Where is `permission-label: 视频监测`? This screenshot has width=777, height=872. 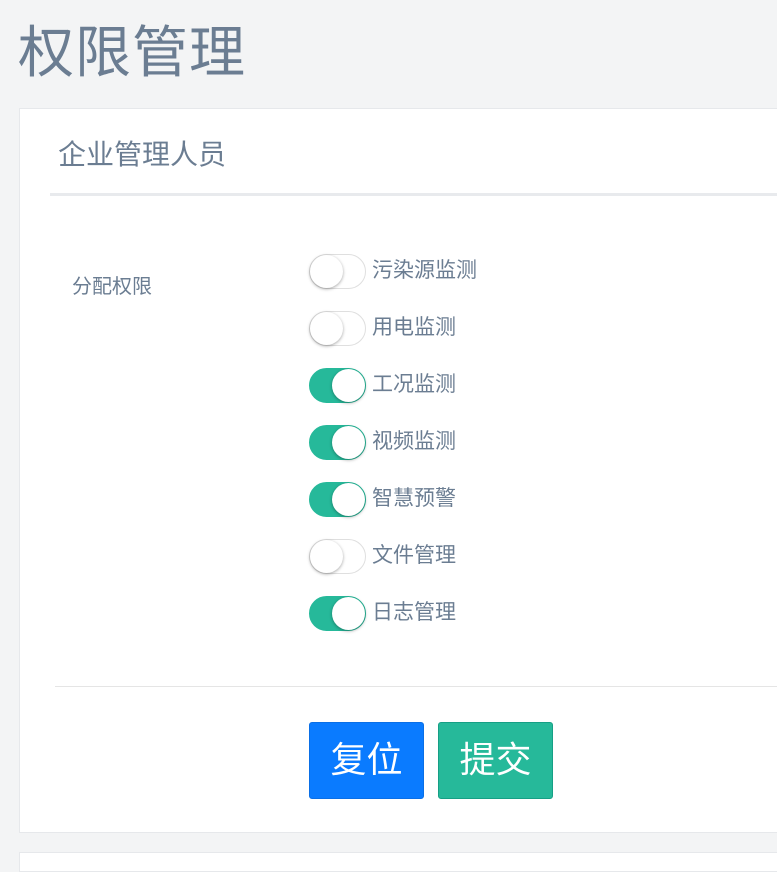 permission-label: 视频监测 is located at coordinates (414, 441).